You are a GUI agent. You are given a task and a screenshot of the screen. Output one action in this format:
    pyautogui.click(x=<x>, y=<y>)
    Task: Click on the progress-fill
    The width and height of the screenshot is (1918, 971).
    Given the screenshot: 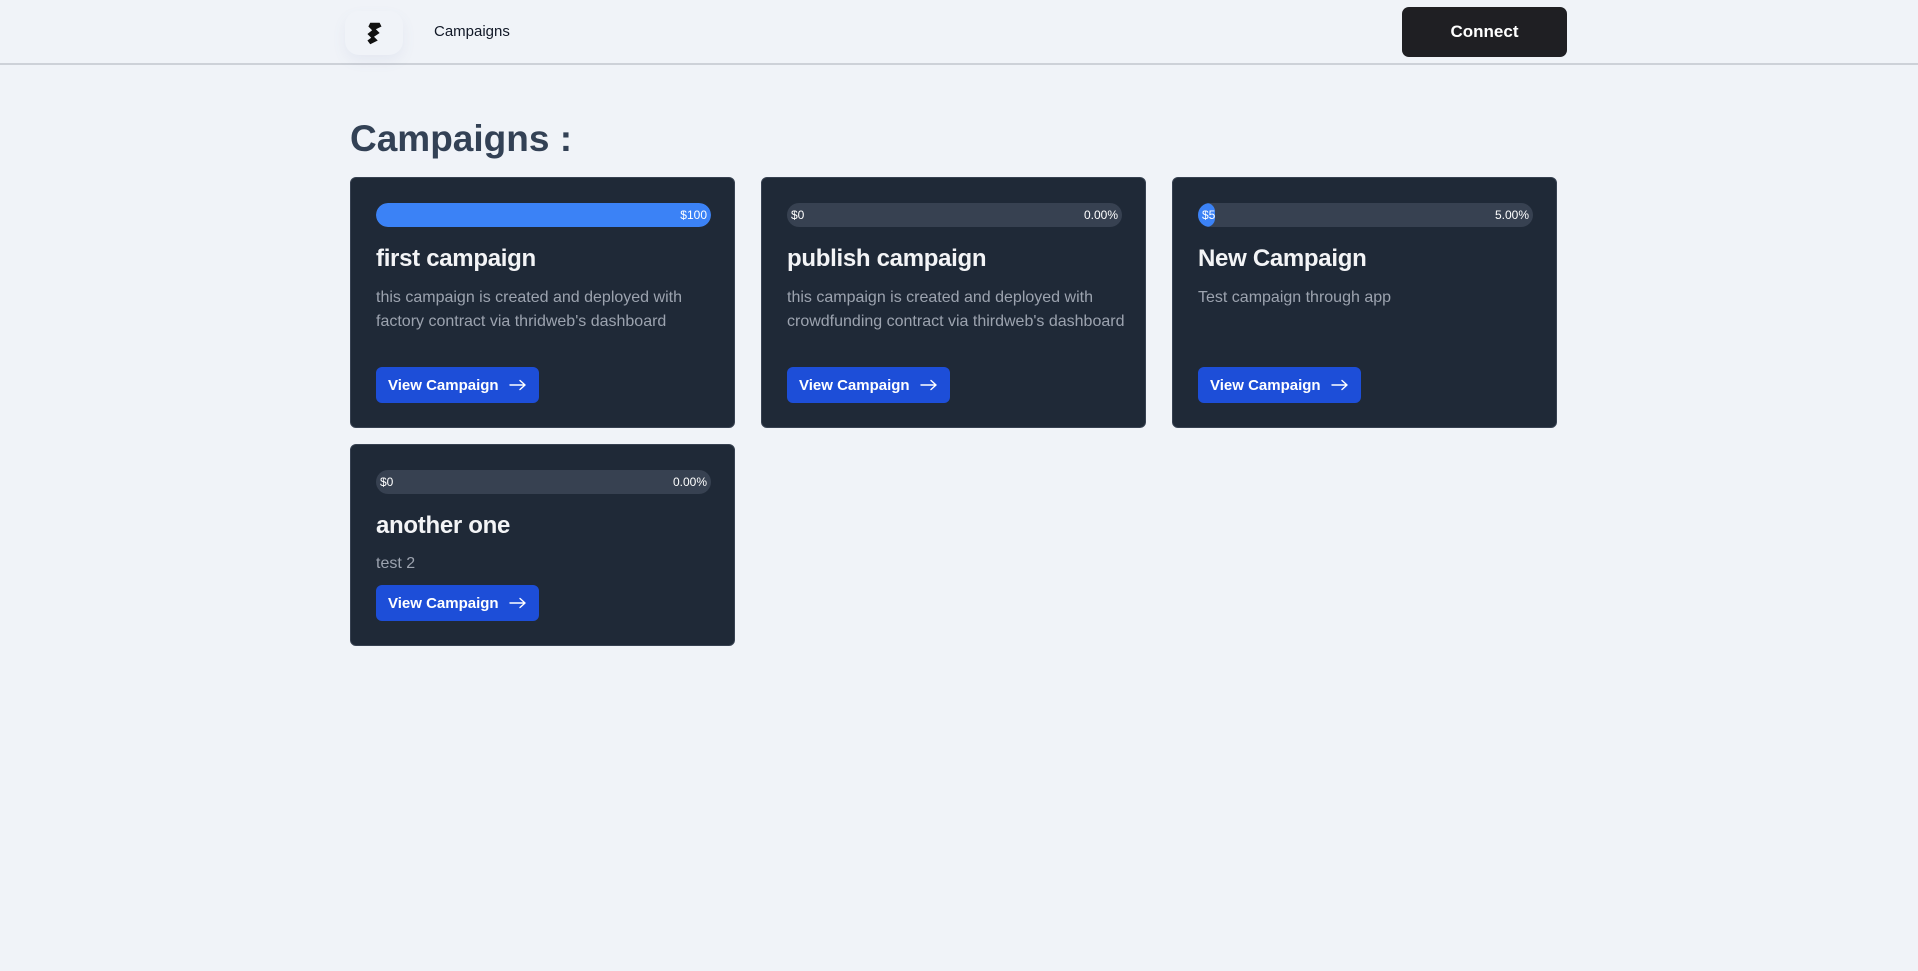 What is the action you would take?
    pyautogui.click(x=543, y=215)
    